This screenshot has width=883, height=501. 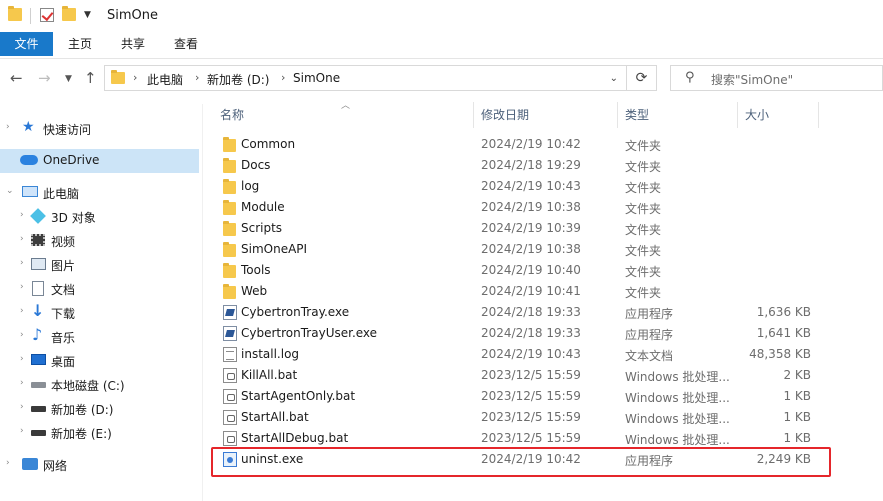 What do you see at coordinates (99, 217) in the screenshot?
I see `sidebar-item-3d-objects: › 3D 对象` at bounding box center [99, 217].